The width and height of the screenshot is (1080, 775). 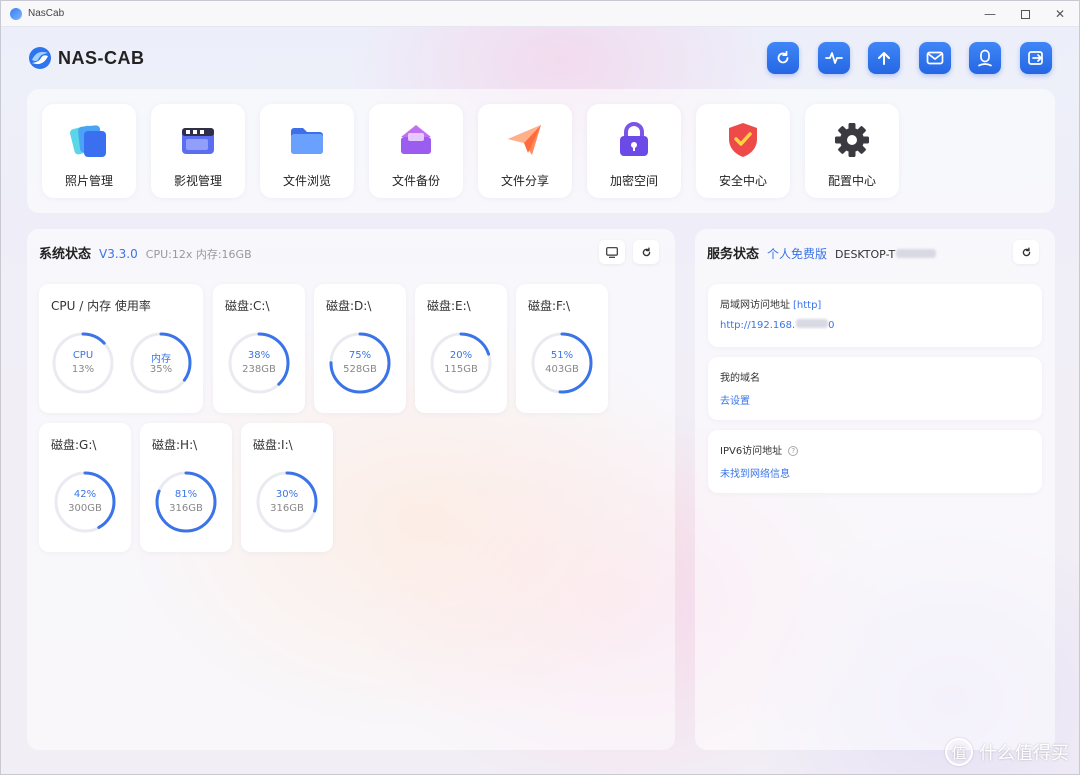 What do you see at coordinates (186, 494) in the screenshot?
I see `disk-percent: 81%` at bounding box center [186, 494].